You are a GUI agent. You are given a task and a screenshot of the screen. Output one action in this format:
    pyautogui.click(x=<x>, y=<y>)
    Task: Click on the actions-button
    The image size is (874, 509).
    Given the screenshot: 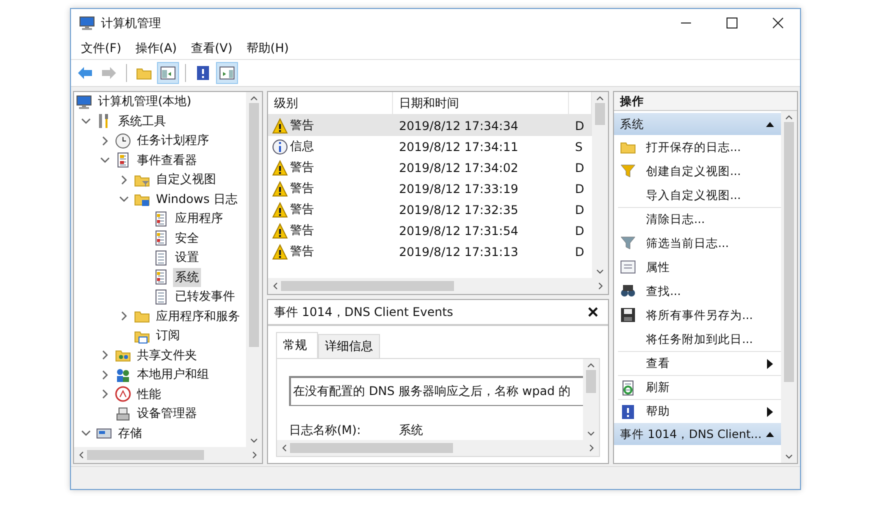 What is the action you would take?
    pyautogui.click(x=227, y=73)
    